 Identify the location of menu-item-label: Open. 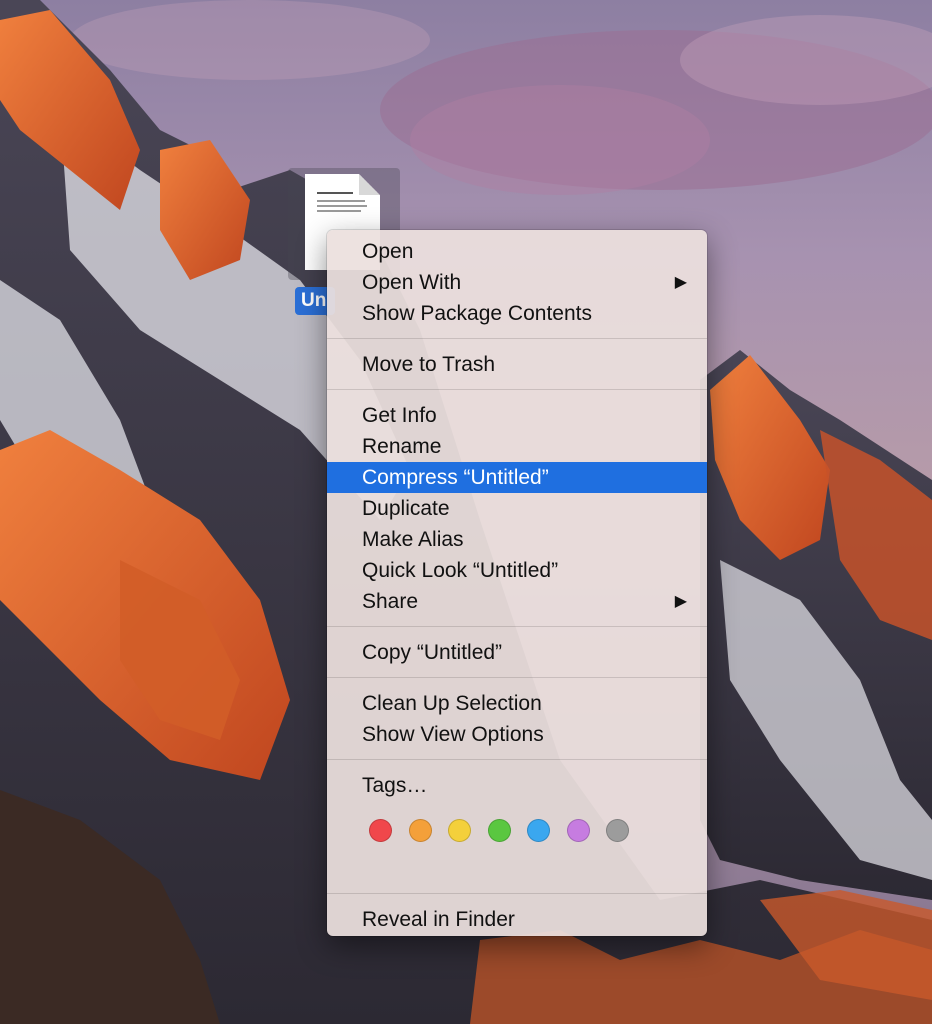
(388, 251).